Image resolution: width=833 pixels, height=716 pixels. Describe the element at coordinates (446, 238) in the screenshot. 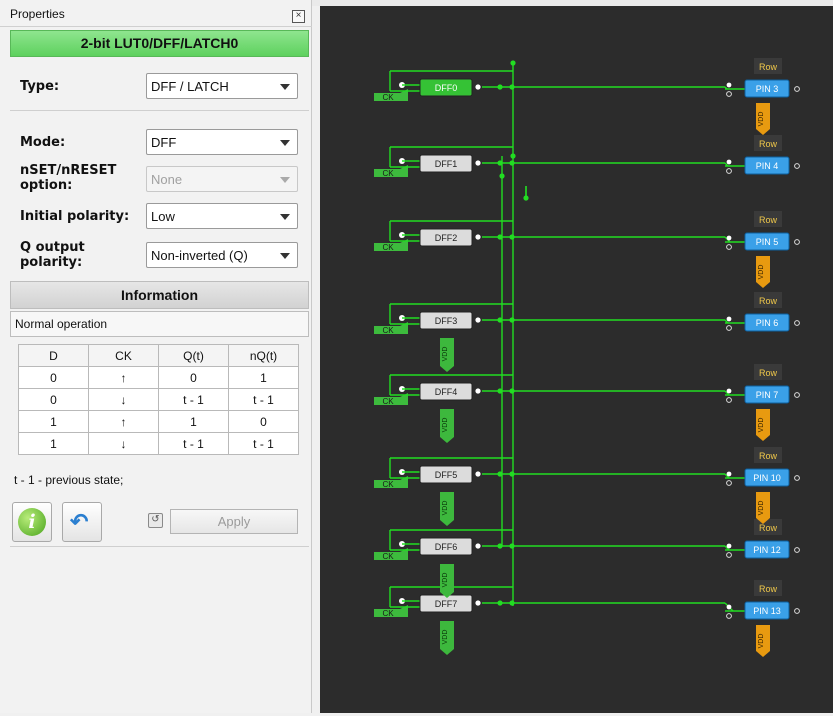

I see `dff-label: DFF2` at that location.